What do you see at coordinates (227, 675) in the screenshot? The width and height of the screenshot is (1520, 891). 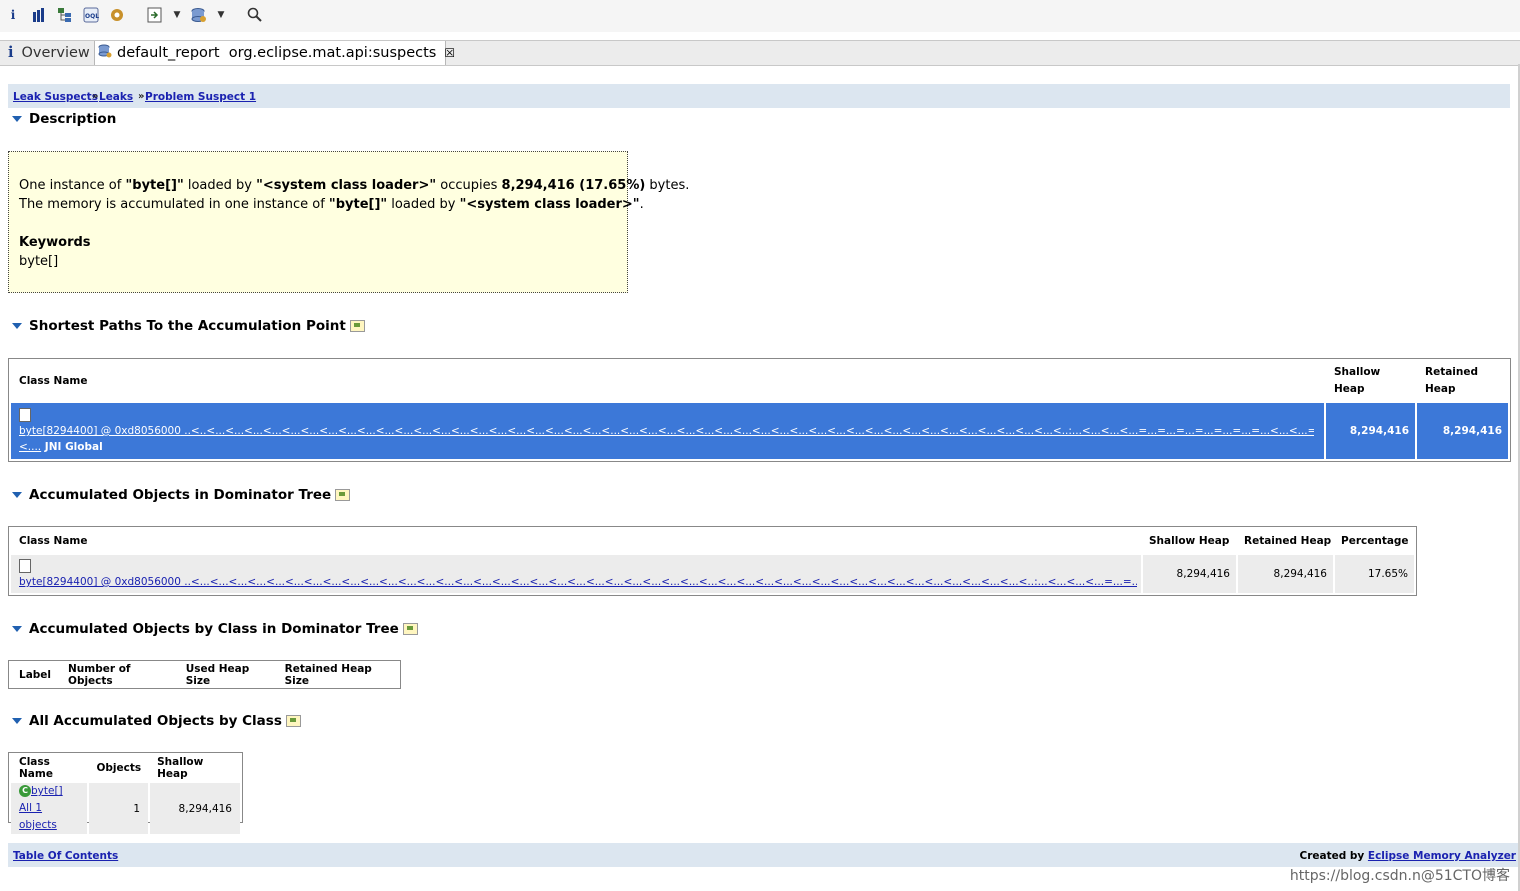 I see `col-used-heap-size: Used Heap Size` at bounding box center [227, 675].